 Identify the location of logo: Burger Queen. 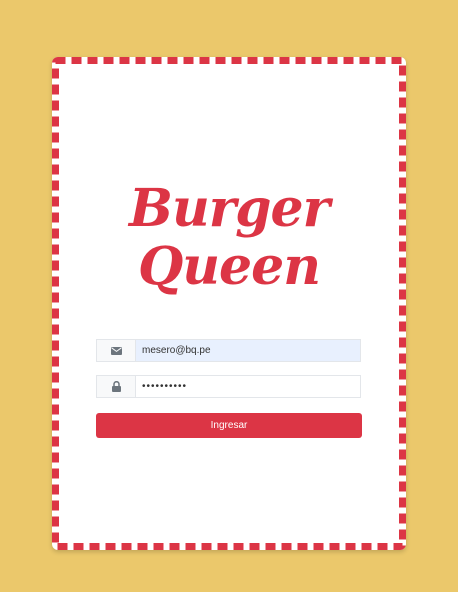
(229, 238).